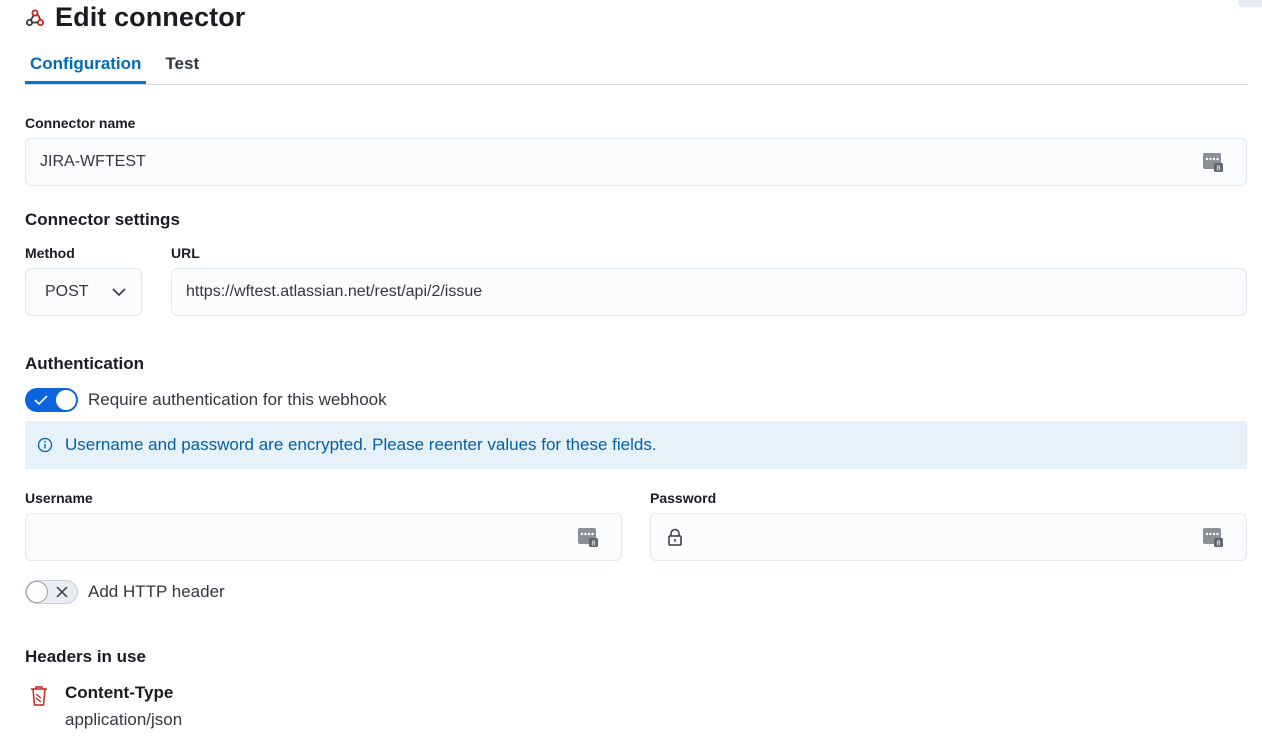 The image size is (1262, 744). I want to click on authentication-title: Authentication, so click(84, 363).